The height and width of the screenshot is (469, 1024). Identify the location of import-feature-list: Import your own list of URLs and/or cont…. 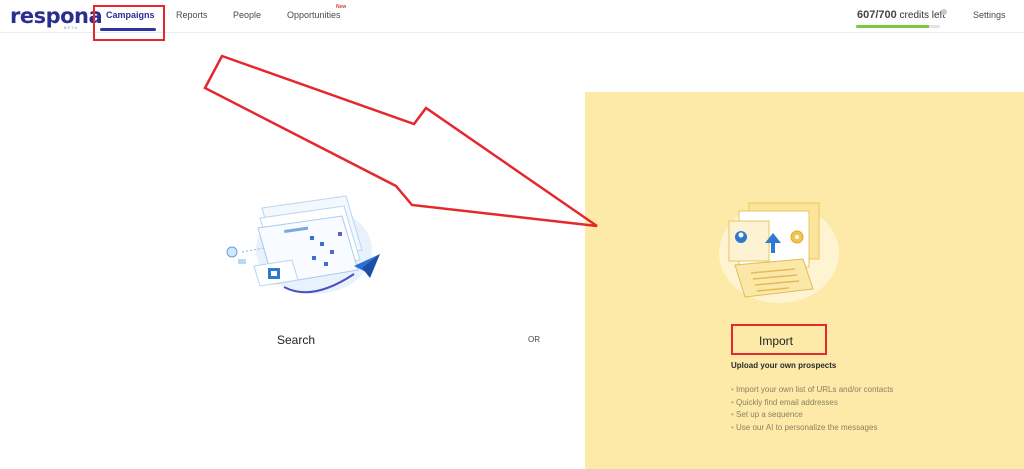
(812, 409).